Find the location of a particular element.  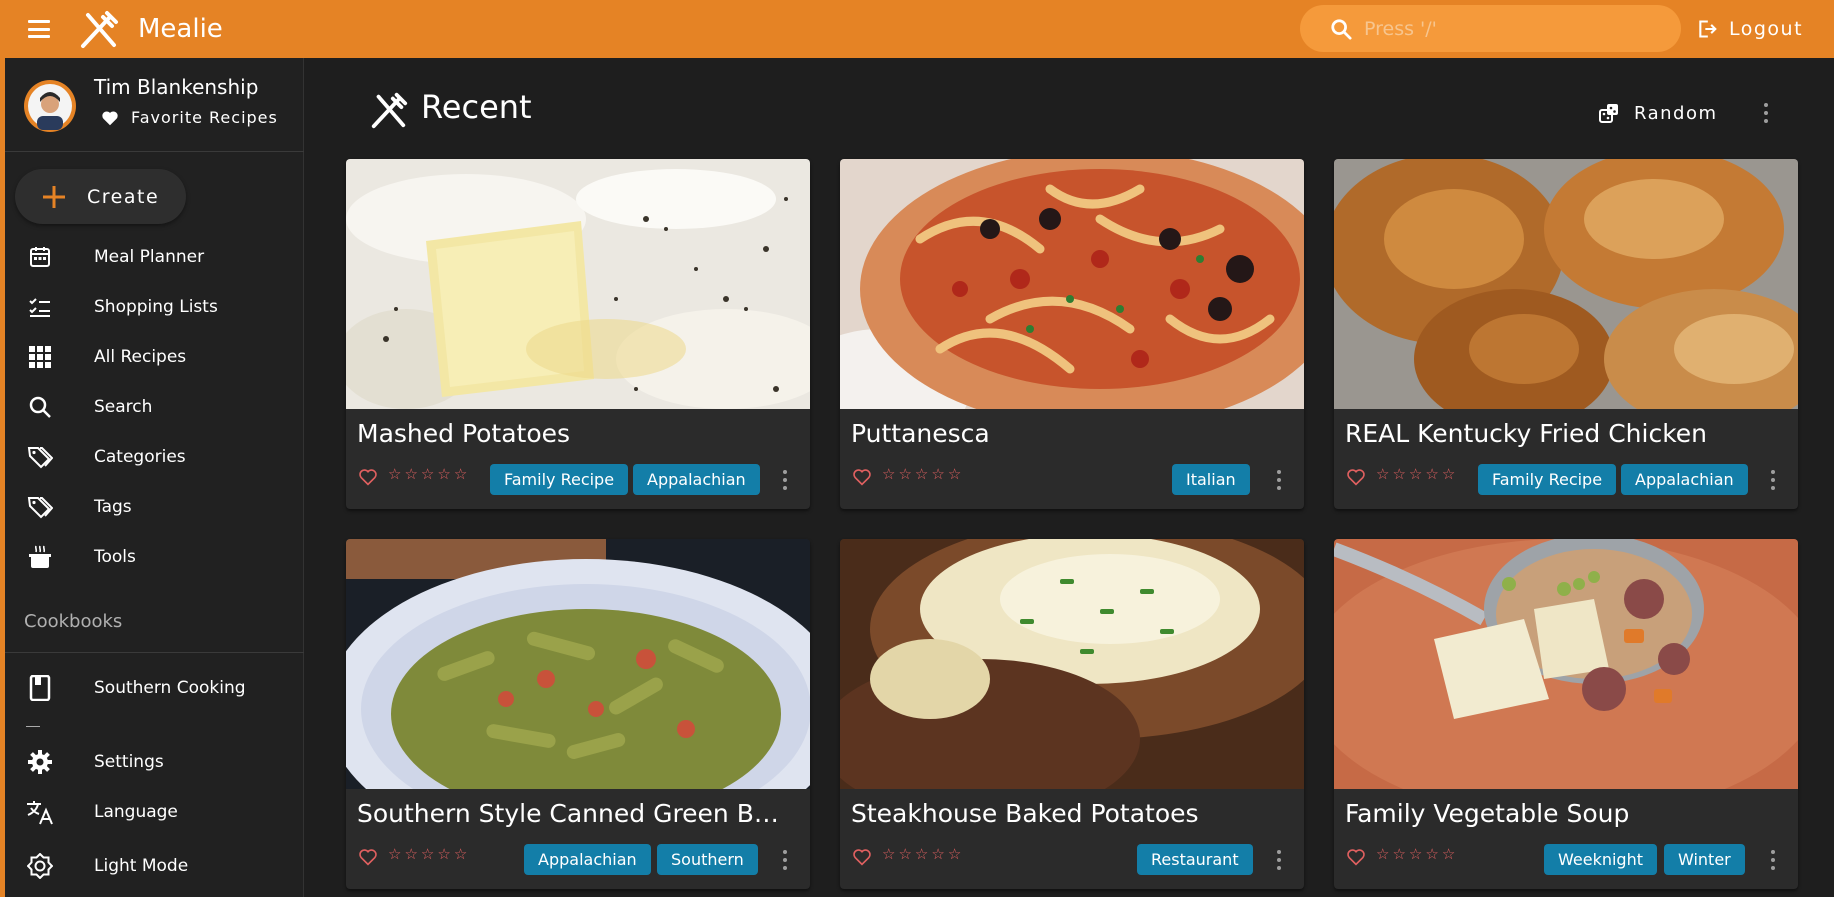

utensils-logo-icon is located at coordinates (99, 29).